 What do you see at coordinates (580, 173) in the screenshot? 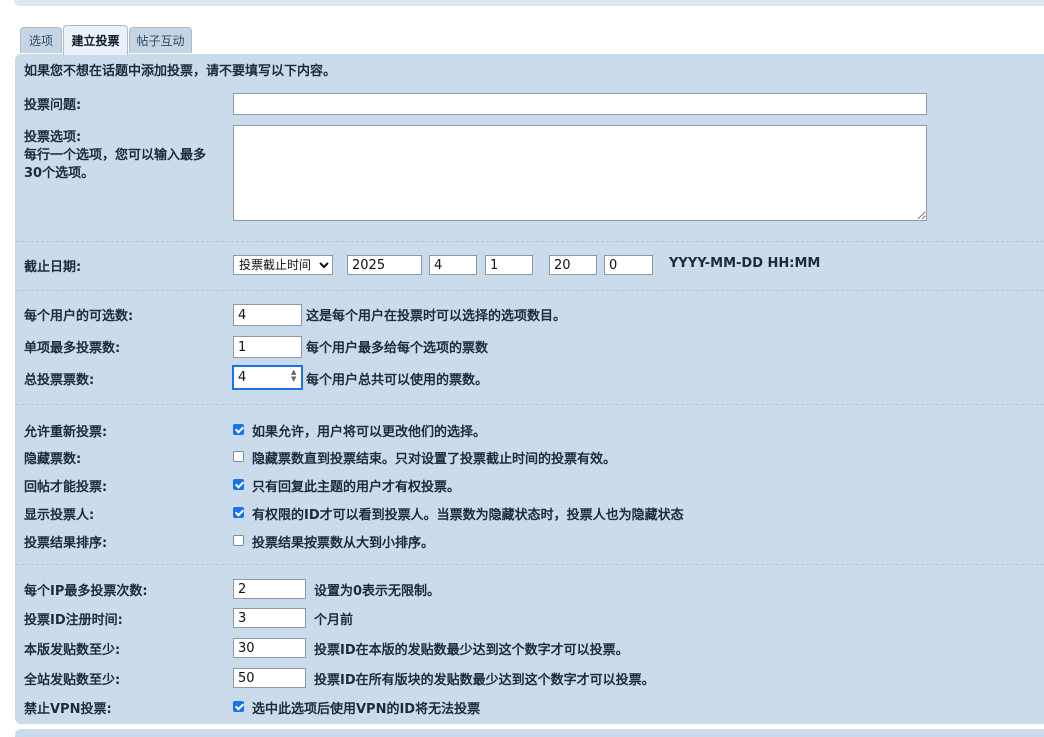
I see `poll-options-textarea` at bounding box center [580, 173].